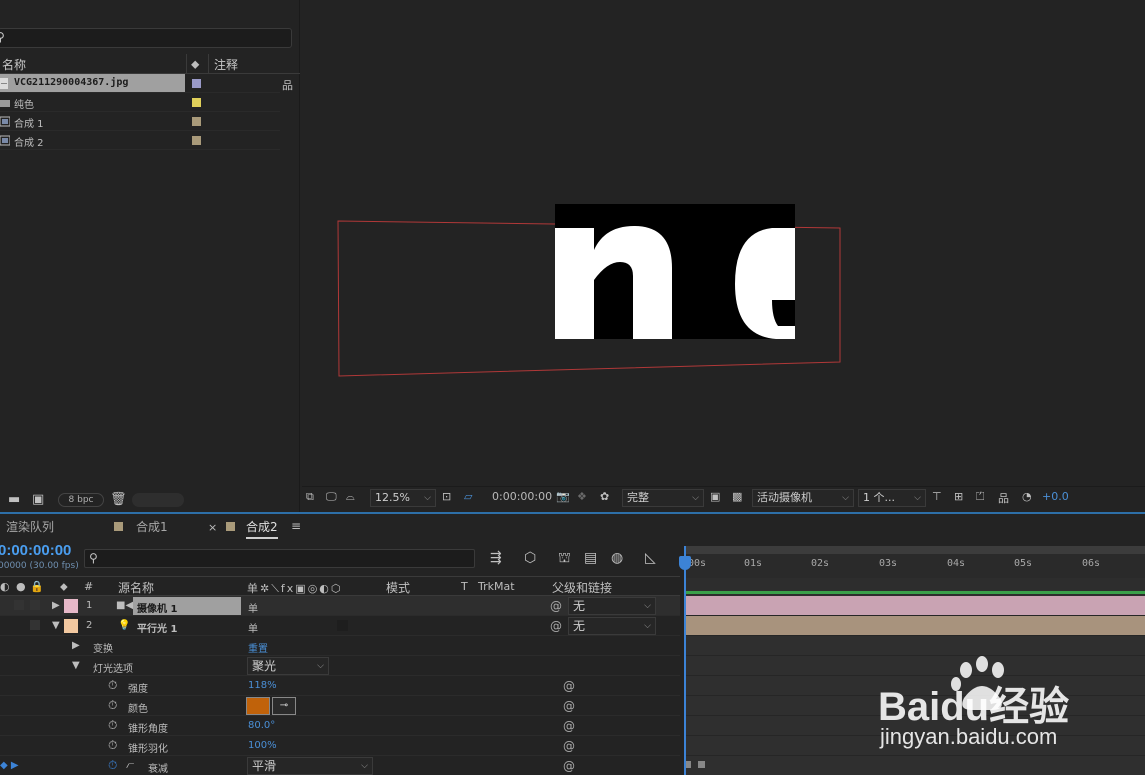  I want to click on work-area-bar, so click(914, 550).